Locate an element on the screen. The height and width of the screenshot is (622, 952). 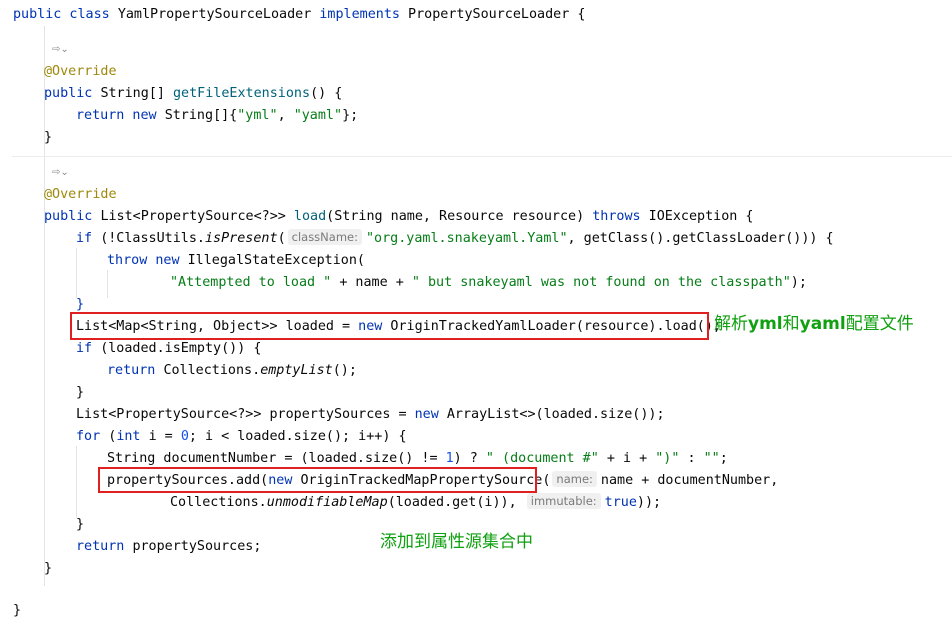
parameter-hint: immutable: is located at coordinates (563, 501).